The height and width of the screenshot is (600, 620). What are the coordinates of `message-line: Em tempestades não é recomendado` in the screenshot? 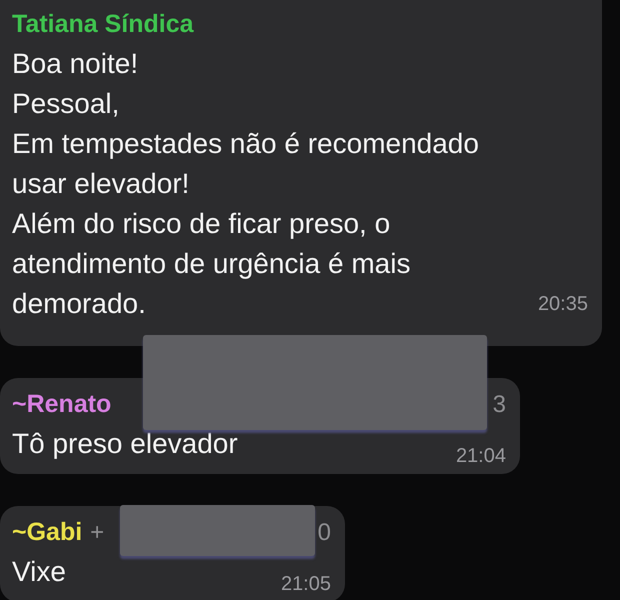 It's located at (246, 144).